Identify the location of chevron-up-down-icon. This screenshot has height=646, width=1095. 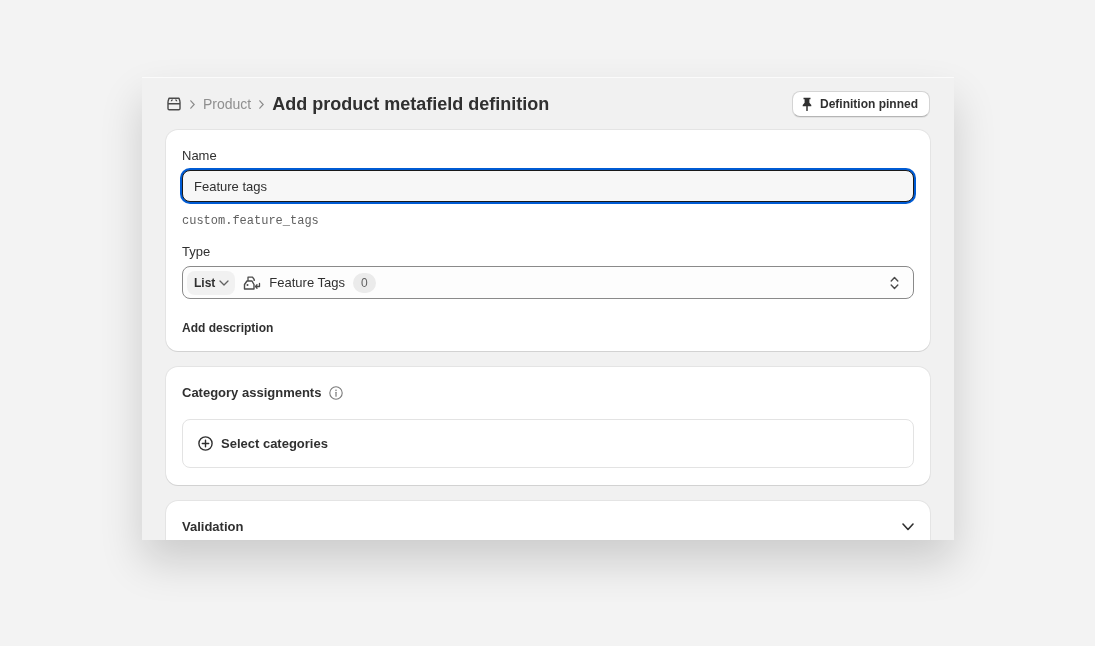
(894, 282).